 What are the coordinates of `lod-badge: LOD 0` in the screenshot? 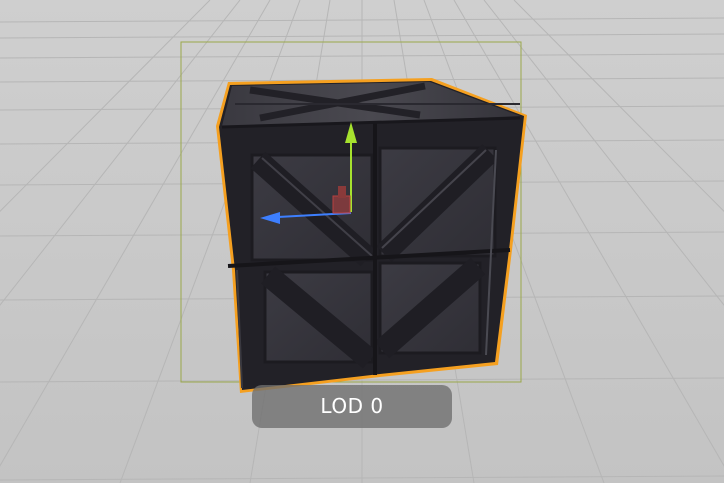 It's located at (352, 406).